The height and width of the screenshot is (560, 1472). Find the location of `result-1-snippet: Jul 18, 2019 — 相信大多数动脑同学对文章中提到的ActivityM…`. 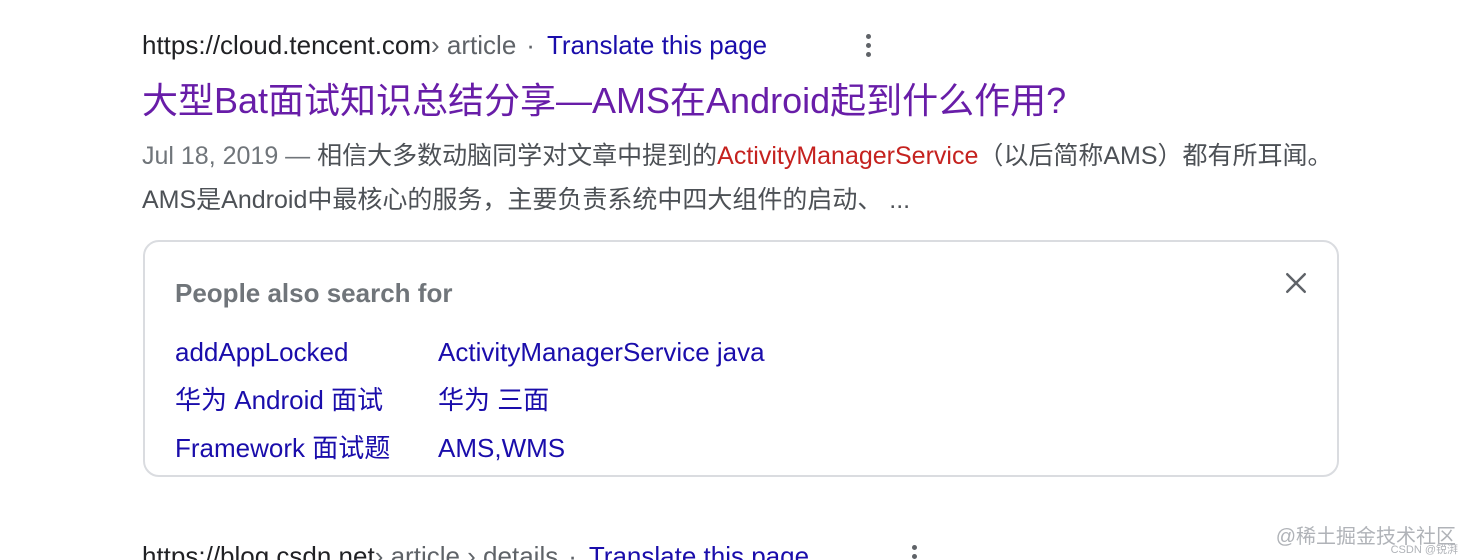

result-1-snippet: Jul 18, 2019 — 相信大多数动脑同学对文章中提到的ActivityM… is located at coordinates (742, 178).